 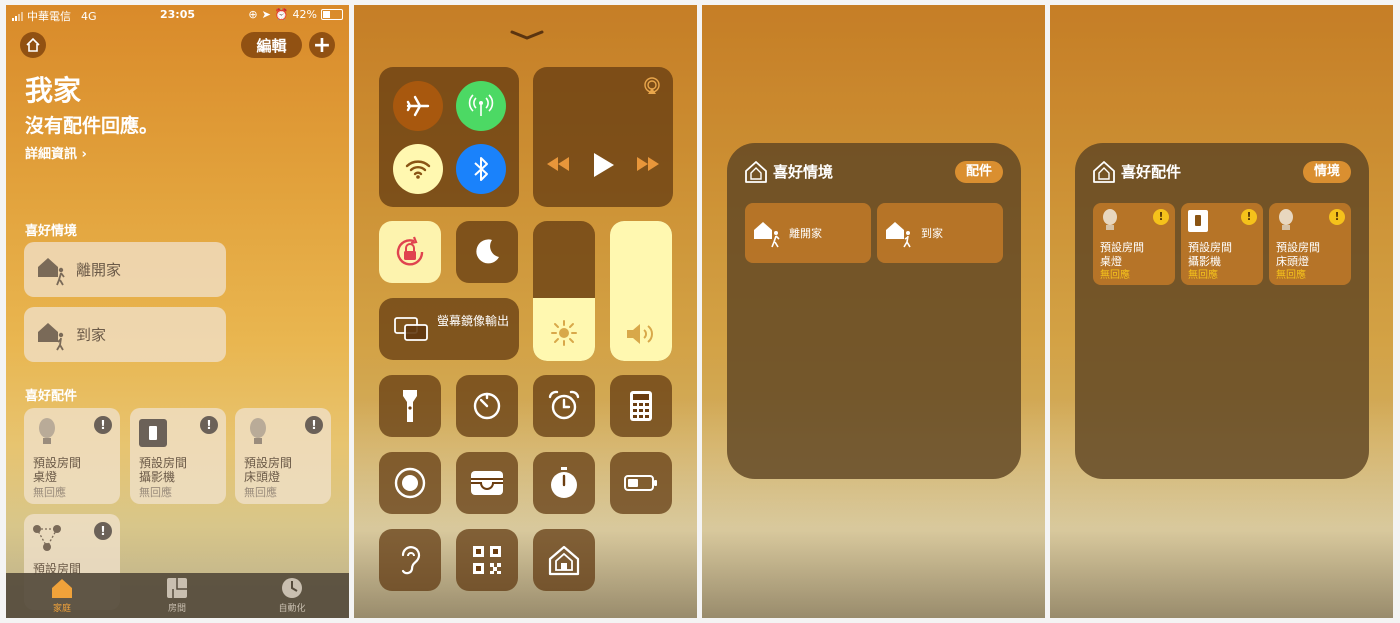 I want to click on tab-label: 家庭, so click(x=61, y=609).